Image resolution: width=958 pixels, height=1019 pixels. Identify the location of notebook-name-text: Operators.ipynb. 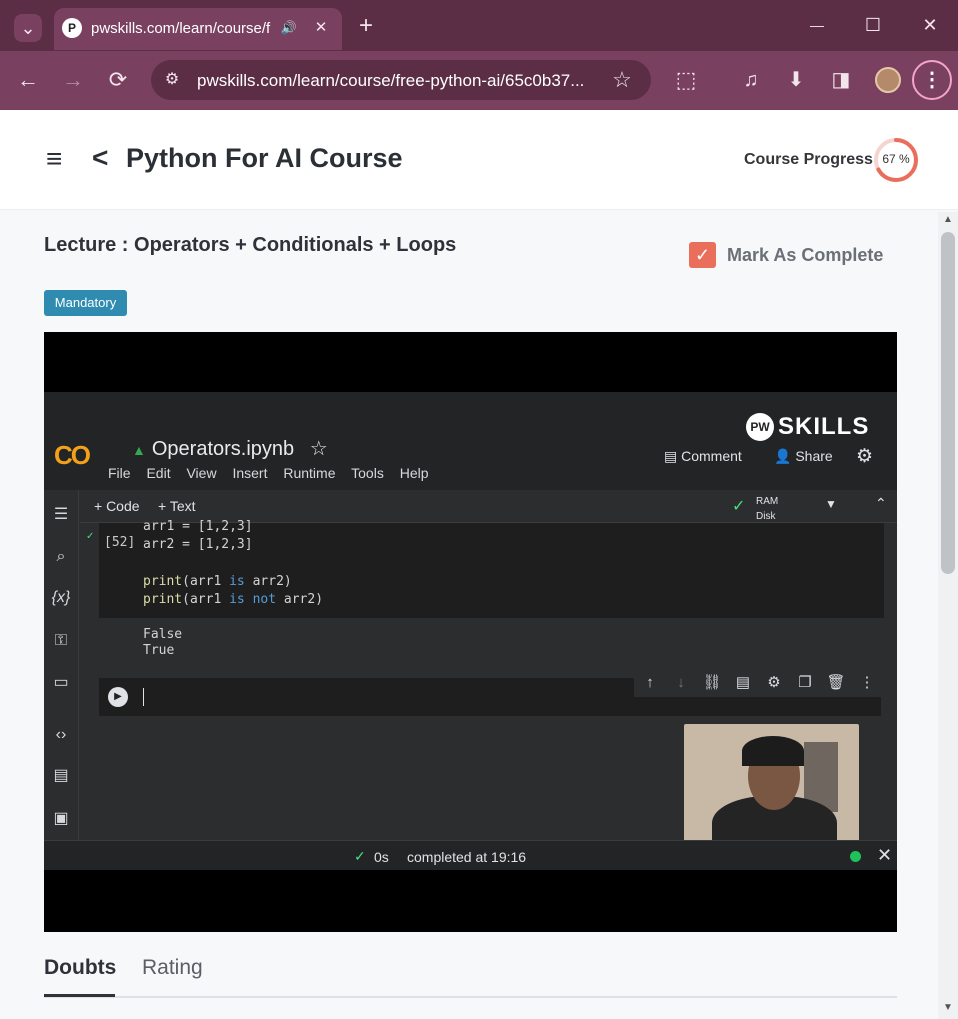
(223, 449).